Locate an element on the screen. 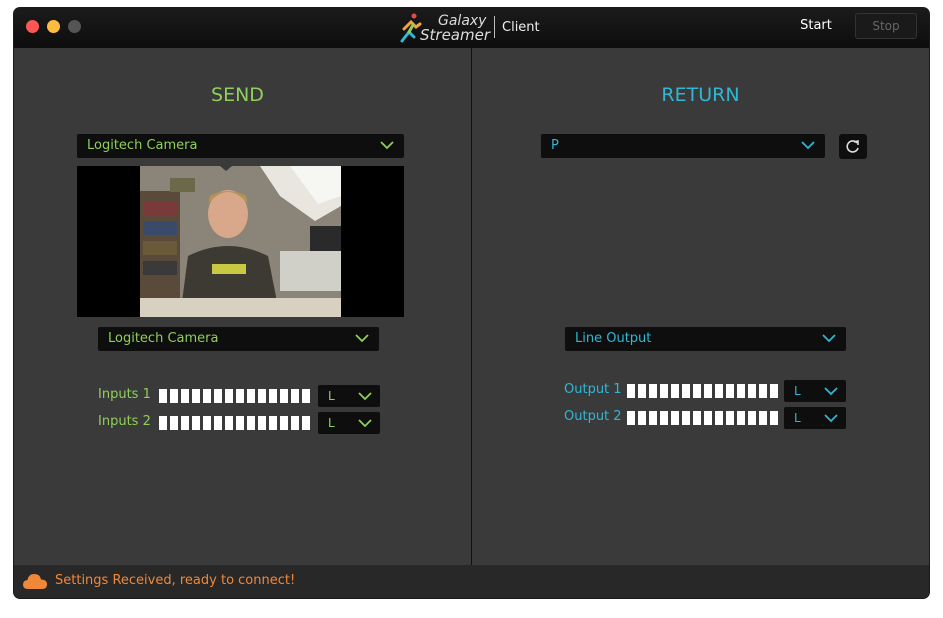 This screenshot has height=618, width=943. meter-label: Output 2 is located at coordinates (593, 416).